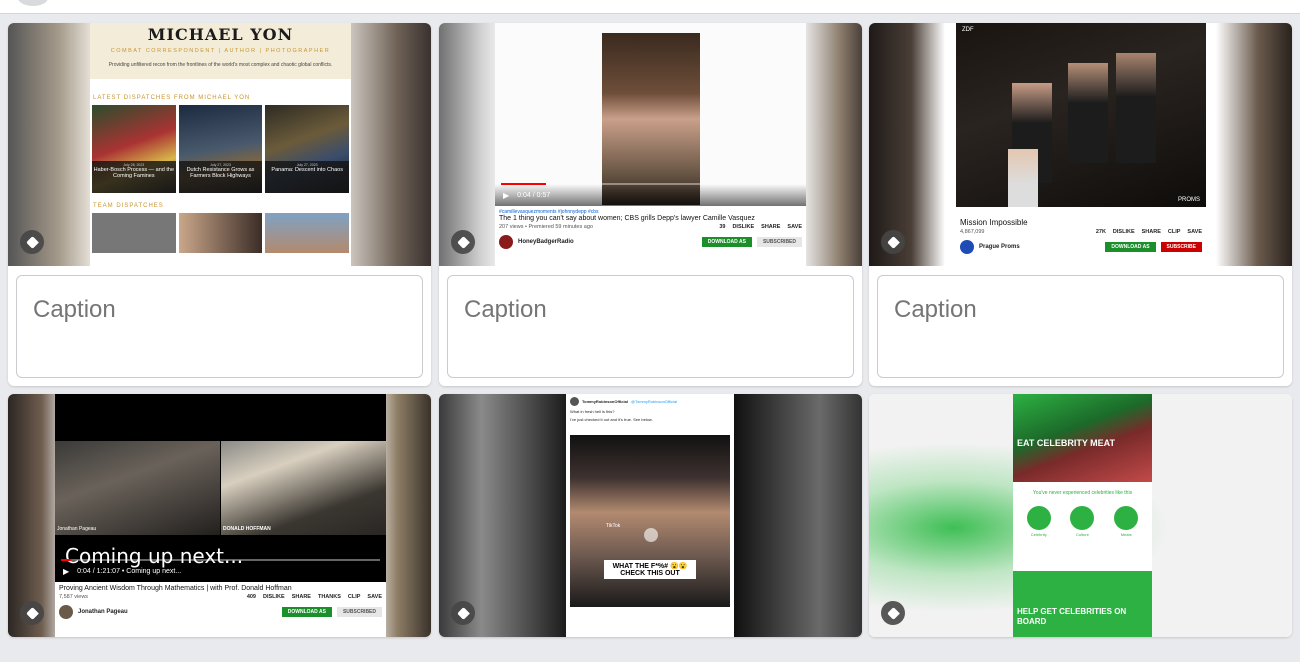  Describe the element at coordinates (77, 529) in the screenshot. I see `speaker-label: Jonathan Pageau` at that location.